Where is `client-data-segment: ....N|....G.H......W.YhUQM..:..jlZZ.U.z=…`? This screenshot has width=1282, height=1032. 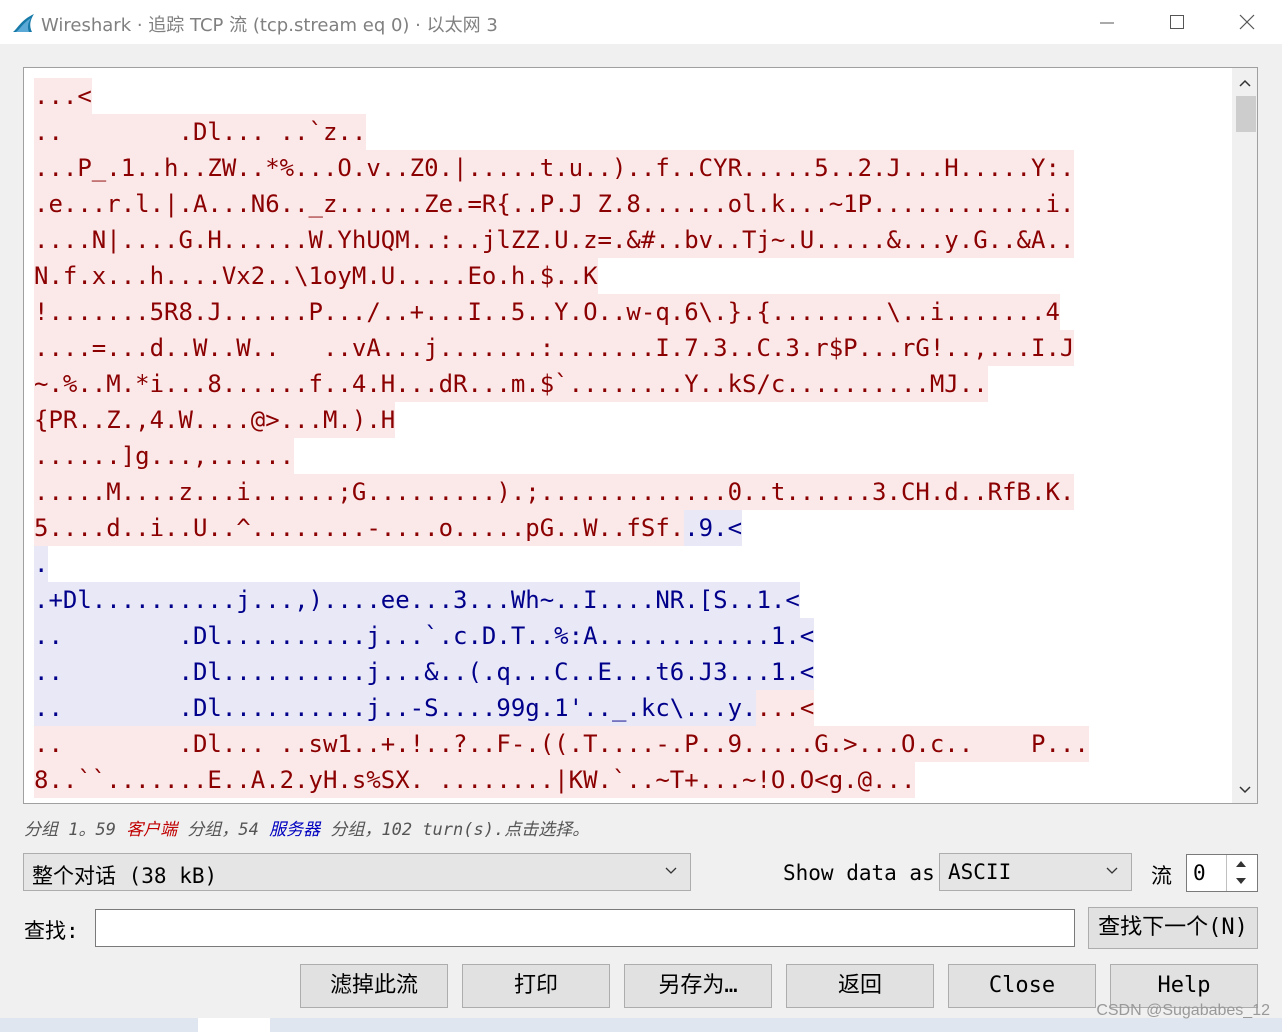
client-data-segment: ....N|....G.H......W.YhUQM..:..jlZZ.U.z=… is located at coordinates (554, 240).